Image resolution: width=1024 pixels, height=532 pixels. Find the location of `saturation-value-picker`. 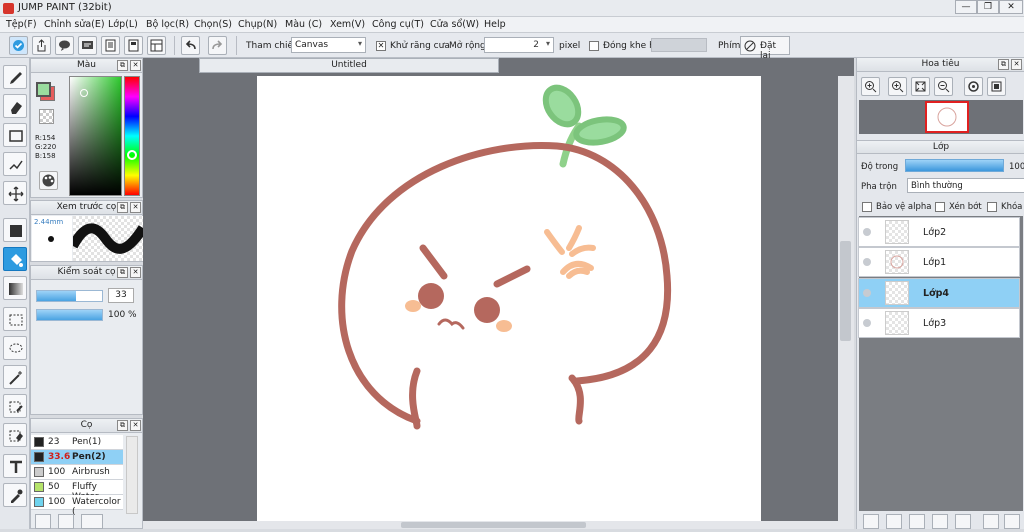

saturation-value-picker is located at coordinates (95, 136).